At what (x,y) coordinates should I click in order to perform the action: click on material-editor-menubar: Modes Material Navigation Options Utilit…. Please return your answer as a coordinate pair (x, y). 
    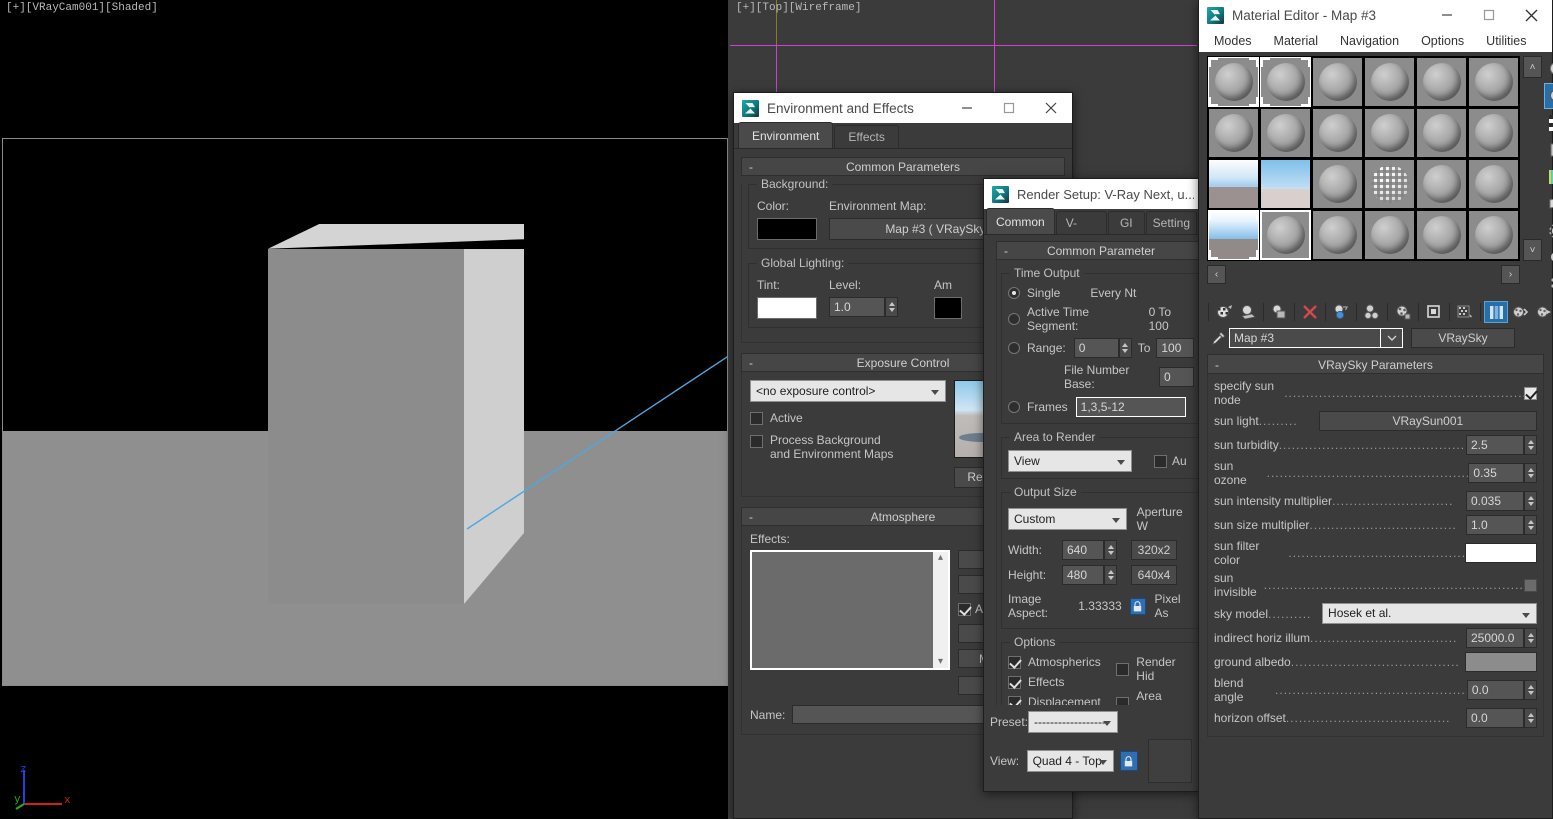
    Looking at the image, I should click on (1375, 41).